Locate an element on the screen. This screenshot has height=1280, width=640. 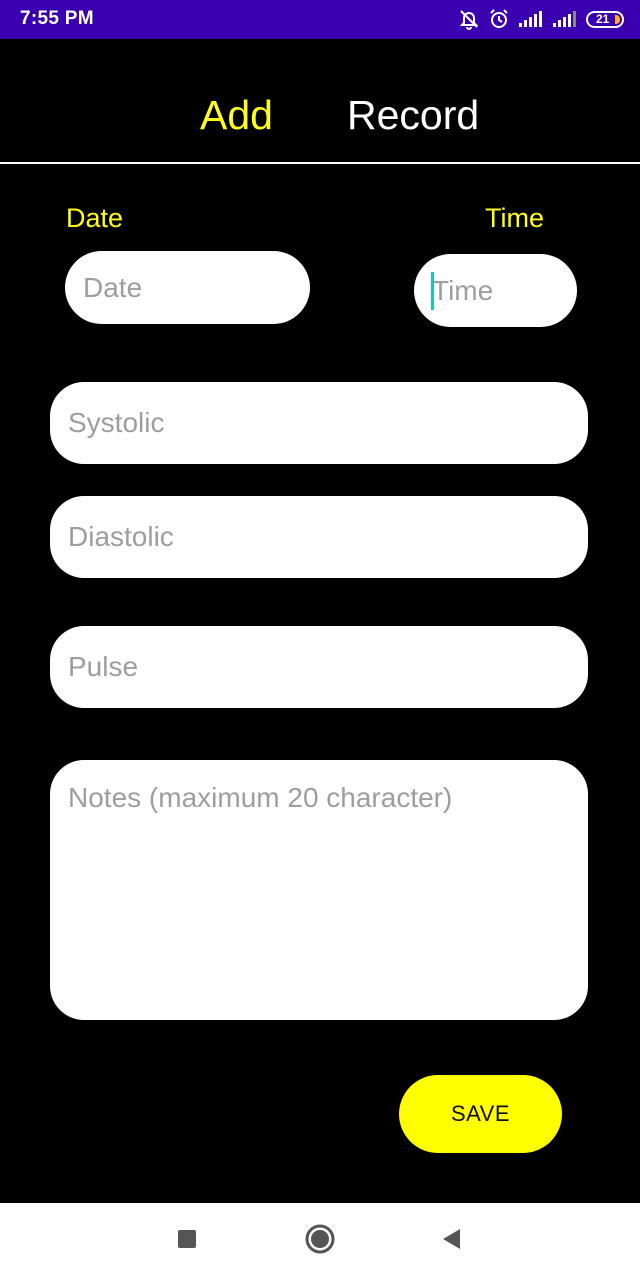
home-icon is located at coordinates (320, 1241).